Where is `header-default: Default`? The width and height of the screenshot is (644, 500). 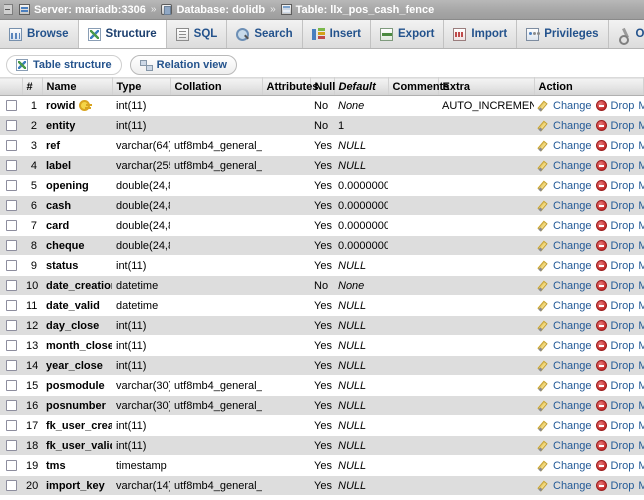 header-default: Default is located at coordinates (361, 86).